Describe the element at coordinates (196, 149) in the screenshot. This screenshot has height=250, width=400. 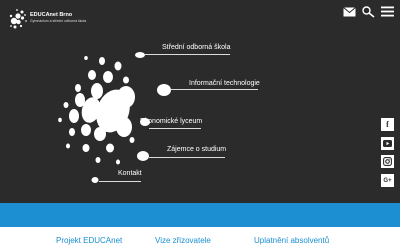
I see `menu-item-zajemce-o-studium: Zájemce o studium` at that location.